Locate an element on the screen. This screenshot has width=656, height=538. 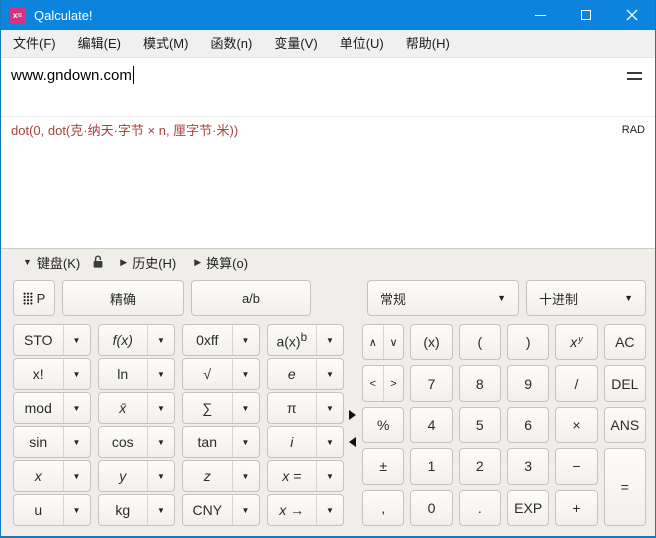
key-factorial: x! ▼ is located at coordinates (52, 374).